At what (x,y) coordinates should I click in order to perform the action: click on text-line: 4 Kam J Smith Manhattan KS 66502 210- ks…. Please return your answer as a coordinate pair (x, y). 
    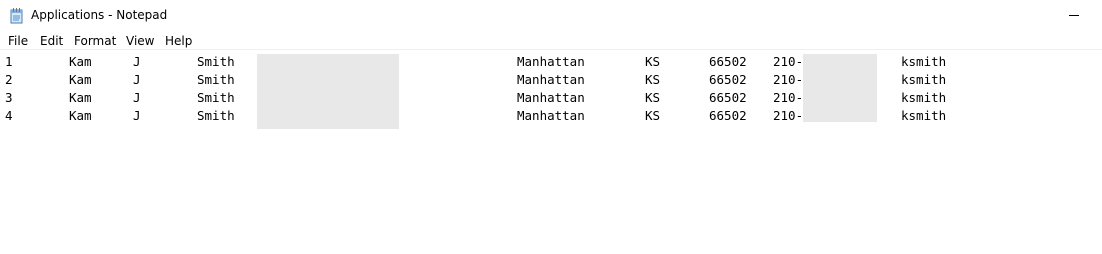
    Looking at the image, I should click on (551, 116).